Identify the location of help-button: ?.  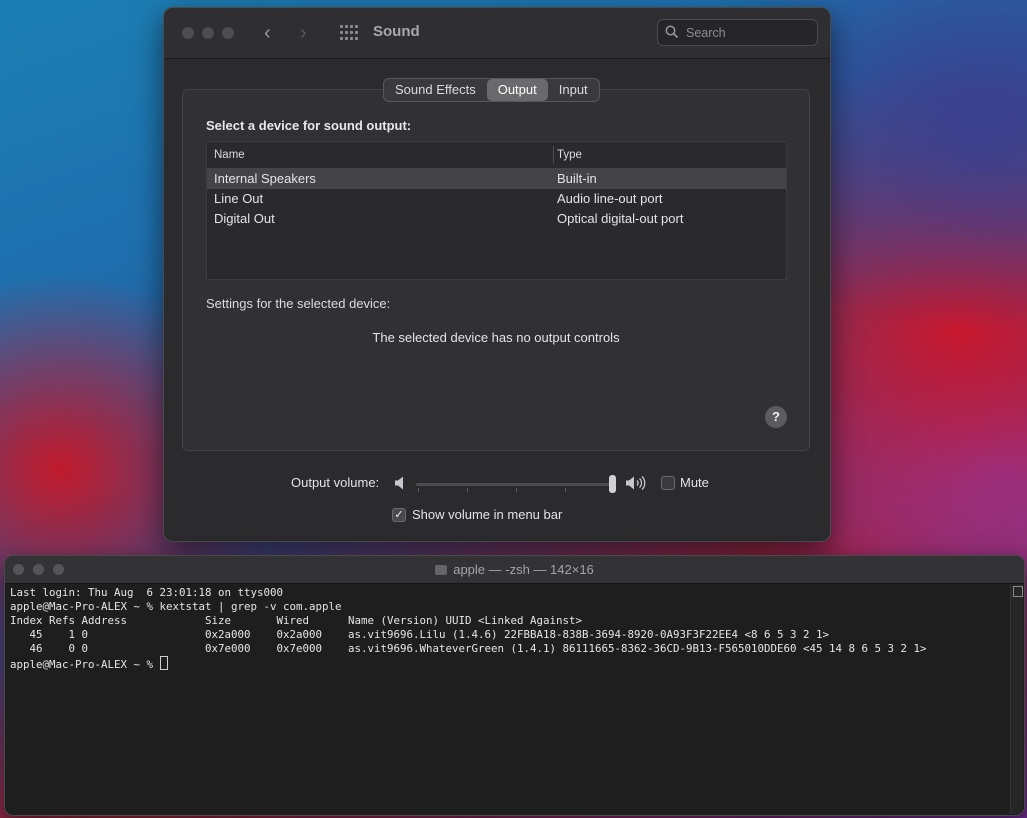
(776, 417).